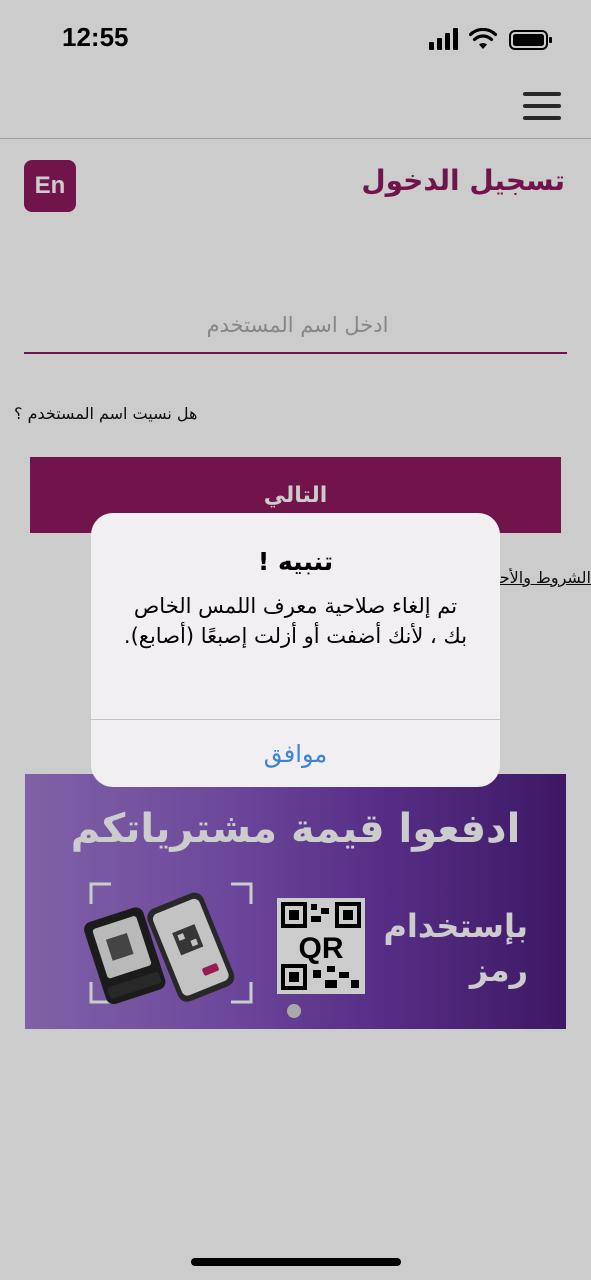 The image size is (591, 1280). Describe the element at coordinates (295, 561) in the screenshot. I see `alert-title: تنبيه !` at that location.